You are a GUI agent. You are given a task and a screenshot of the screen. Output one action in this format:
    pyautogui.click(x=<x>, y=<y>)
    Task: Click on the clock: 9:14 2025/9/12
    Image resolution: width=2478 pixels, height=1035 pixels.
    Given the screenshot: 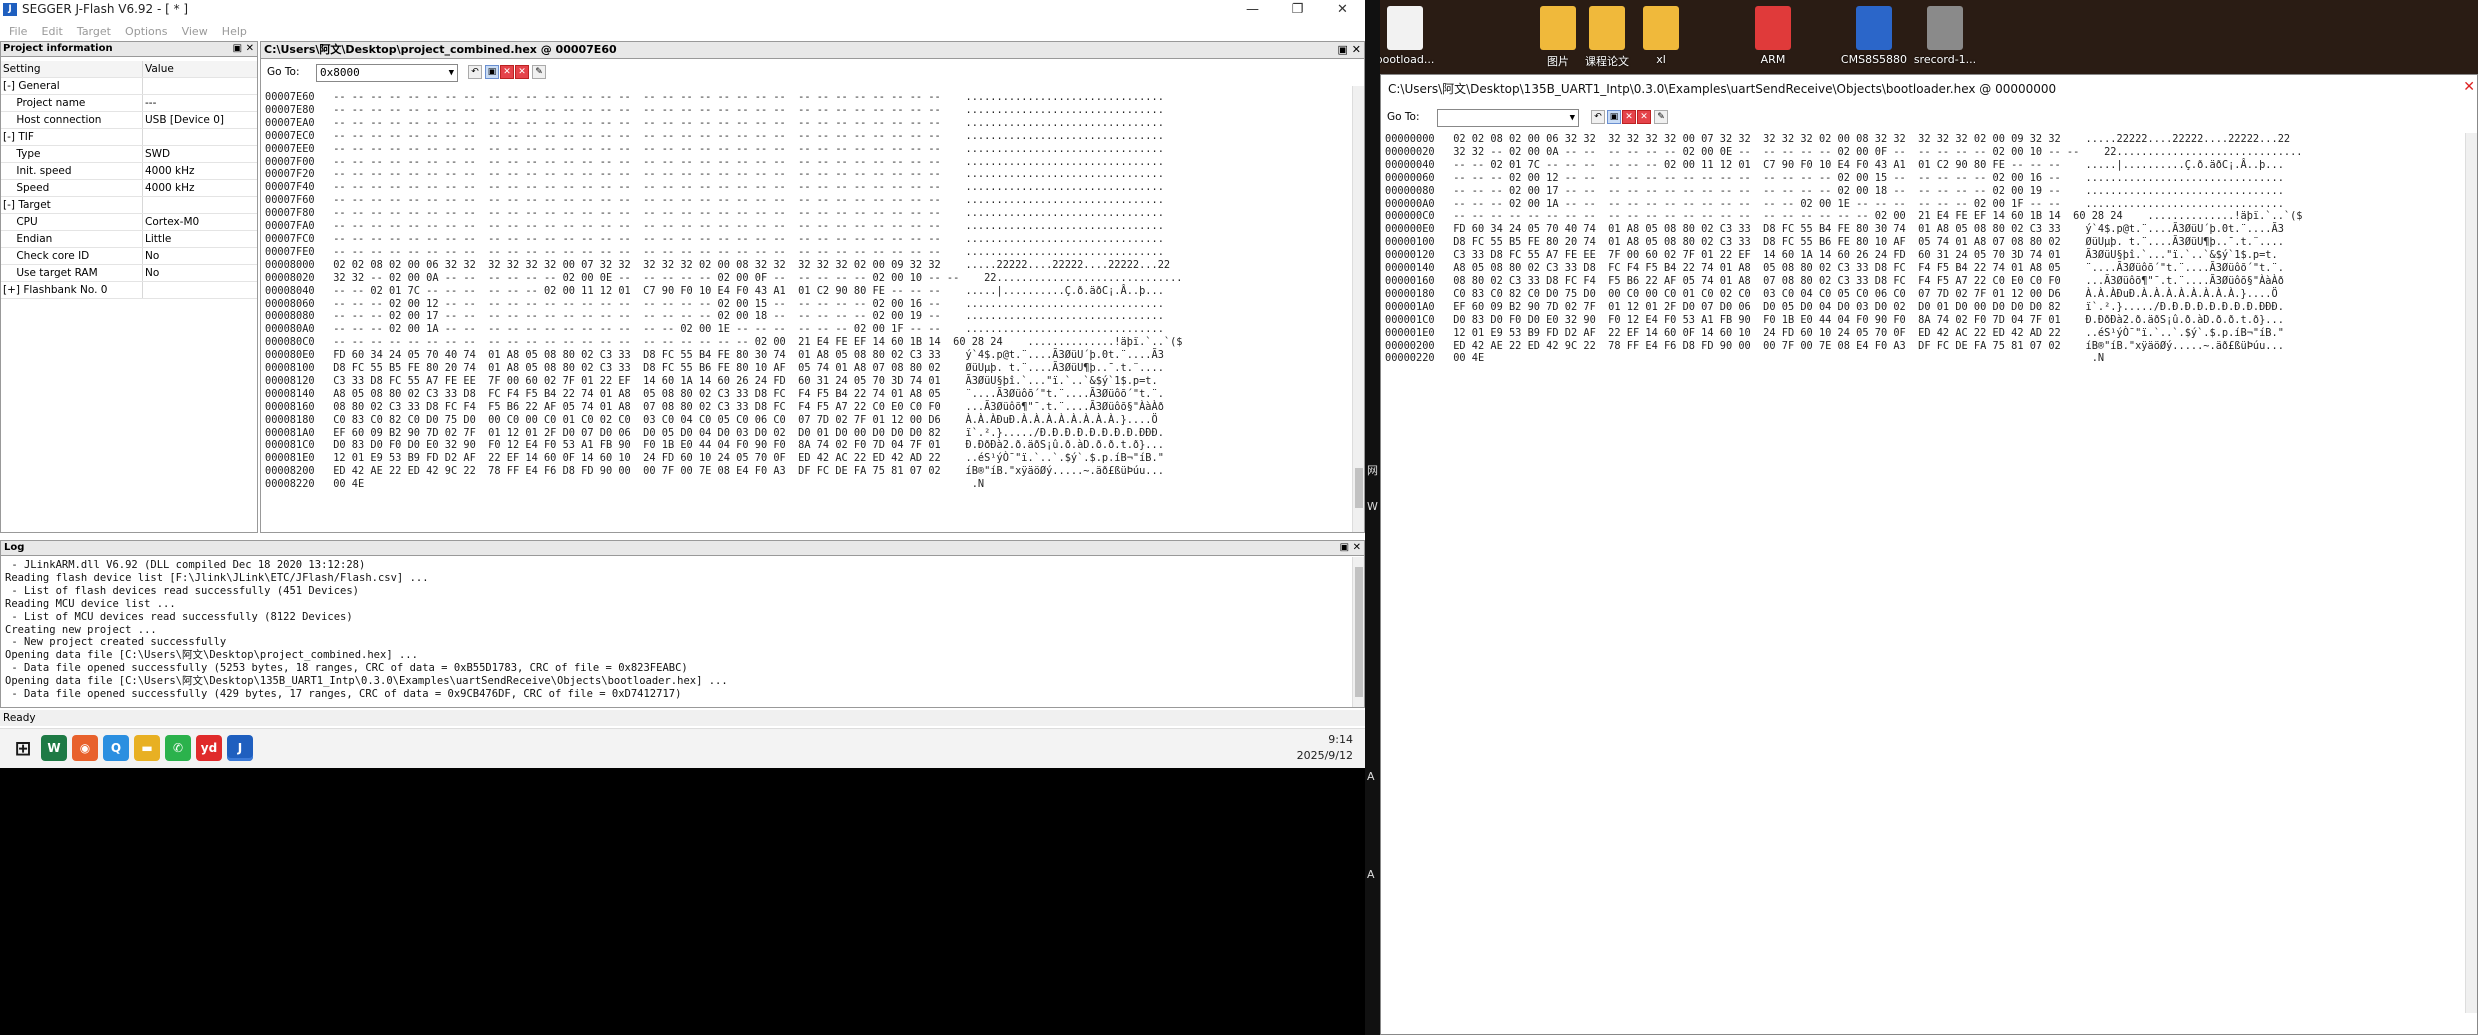 What is the action you would take?
    pyautogui.click(x=1325, y=748)
    